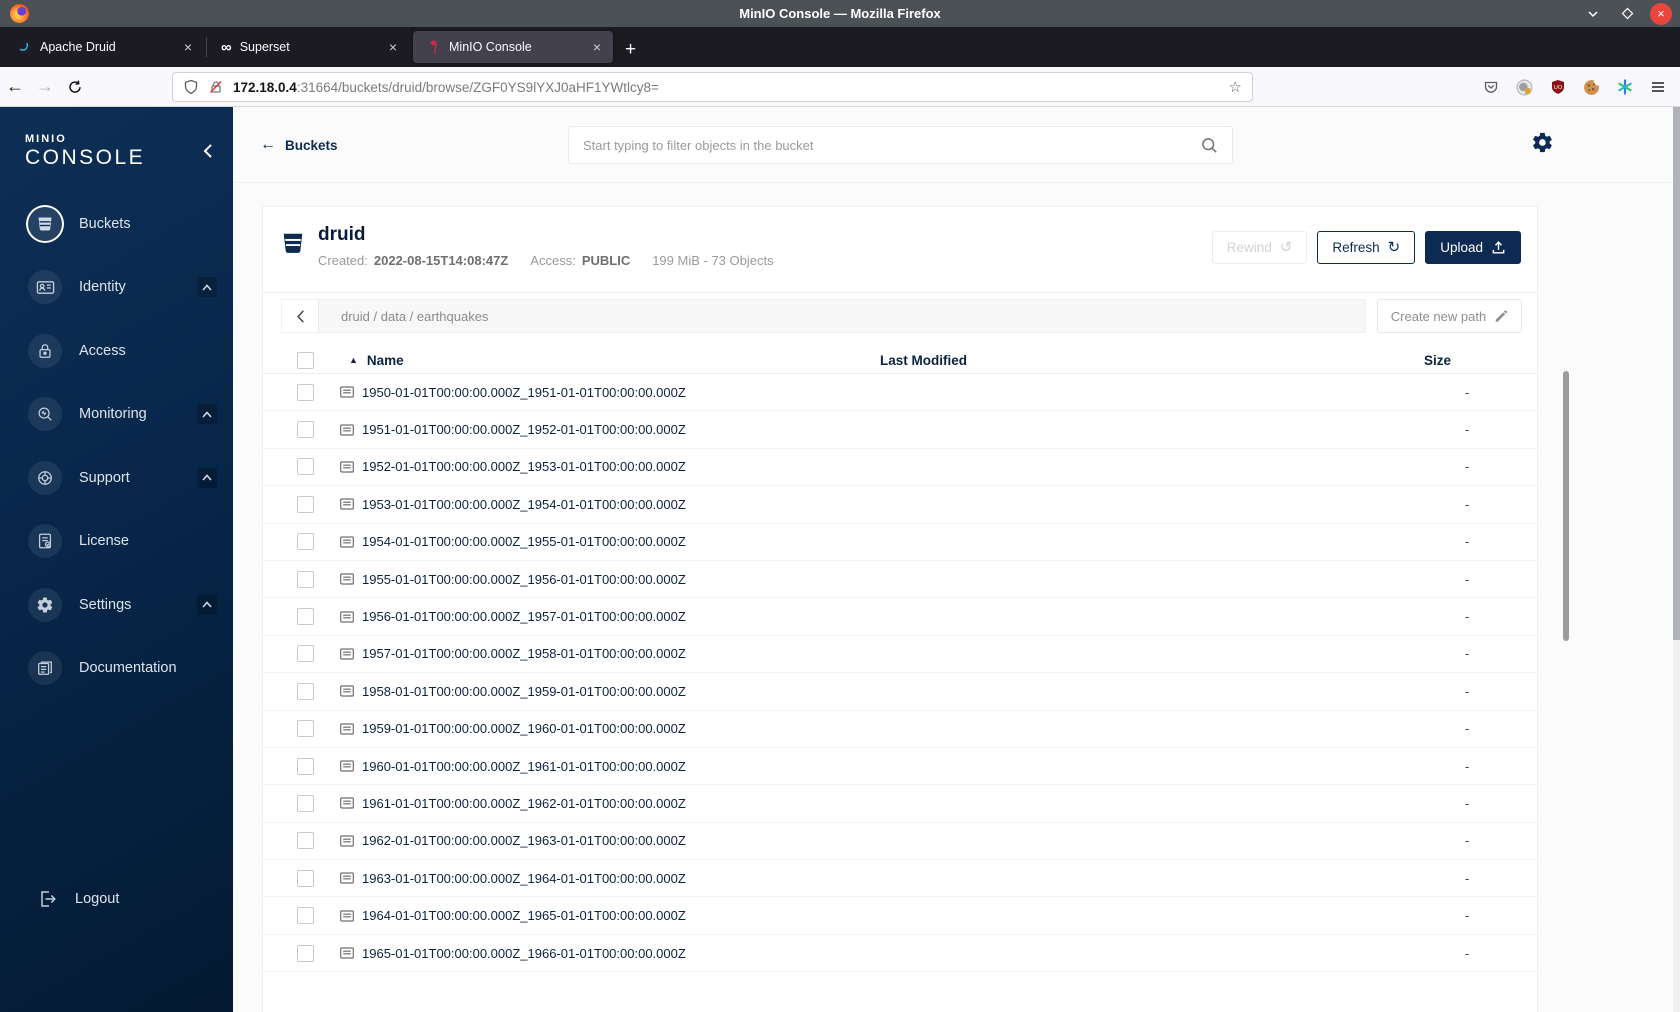 Image resolution: width=1680 pixels, height=1012 pixels. What do you see at coordinates (1449, 316) in the screenshot?
I see `create-new-path-button: Create new path` at bounding box center [1449, 316].